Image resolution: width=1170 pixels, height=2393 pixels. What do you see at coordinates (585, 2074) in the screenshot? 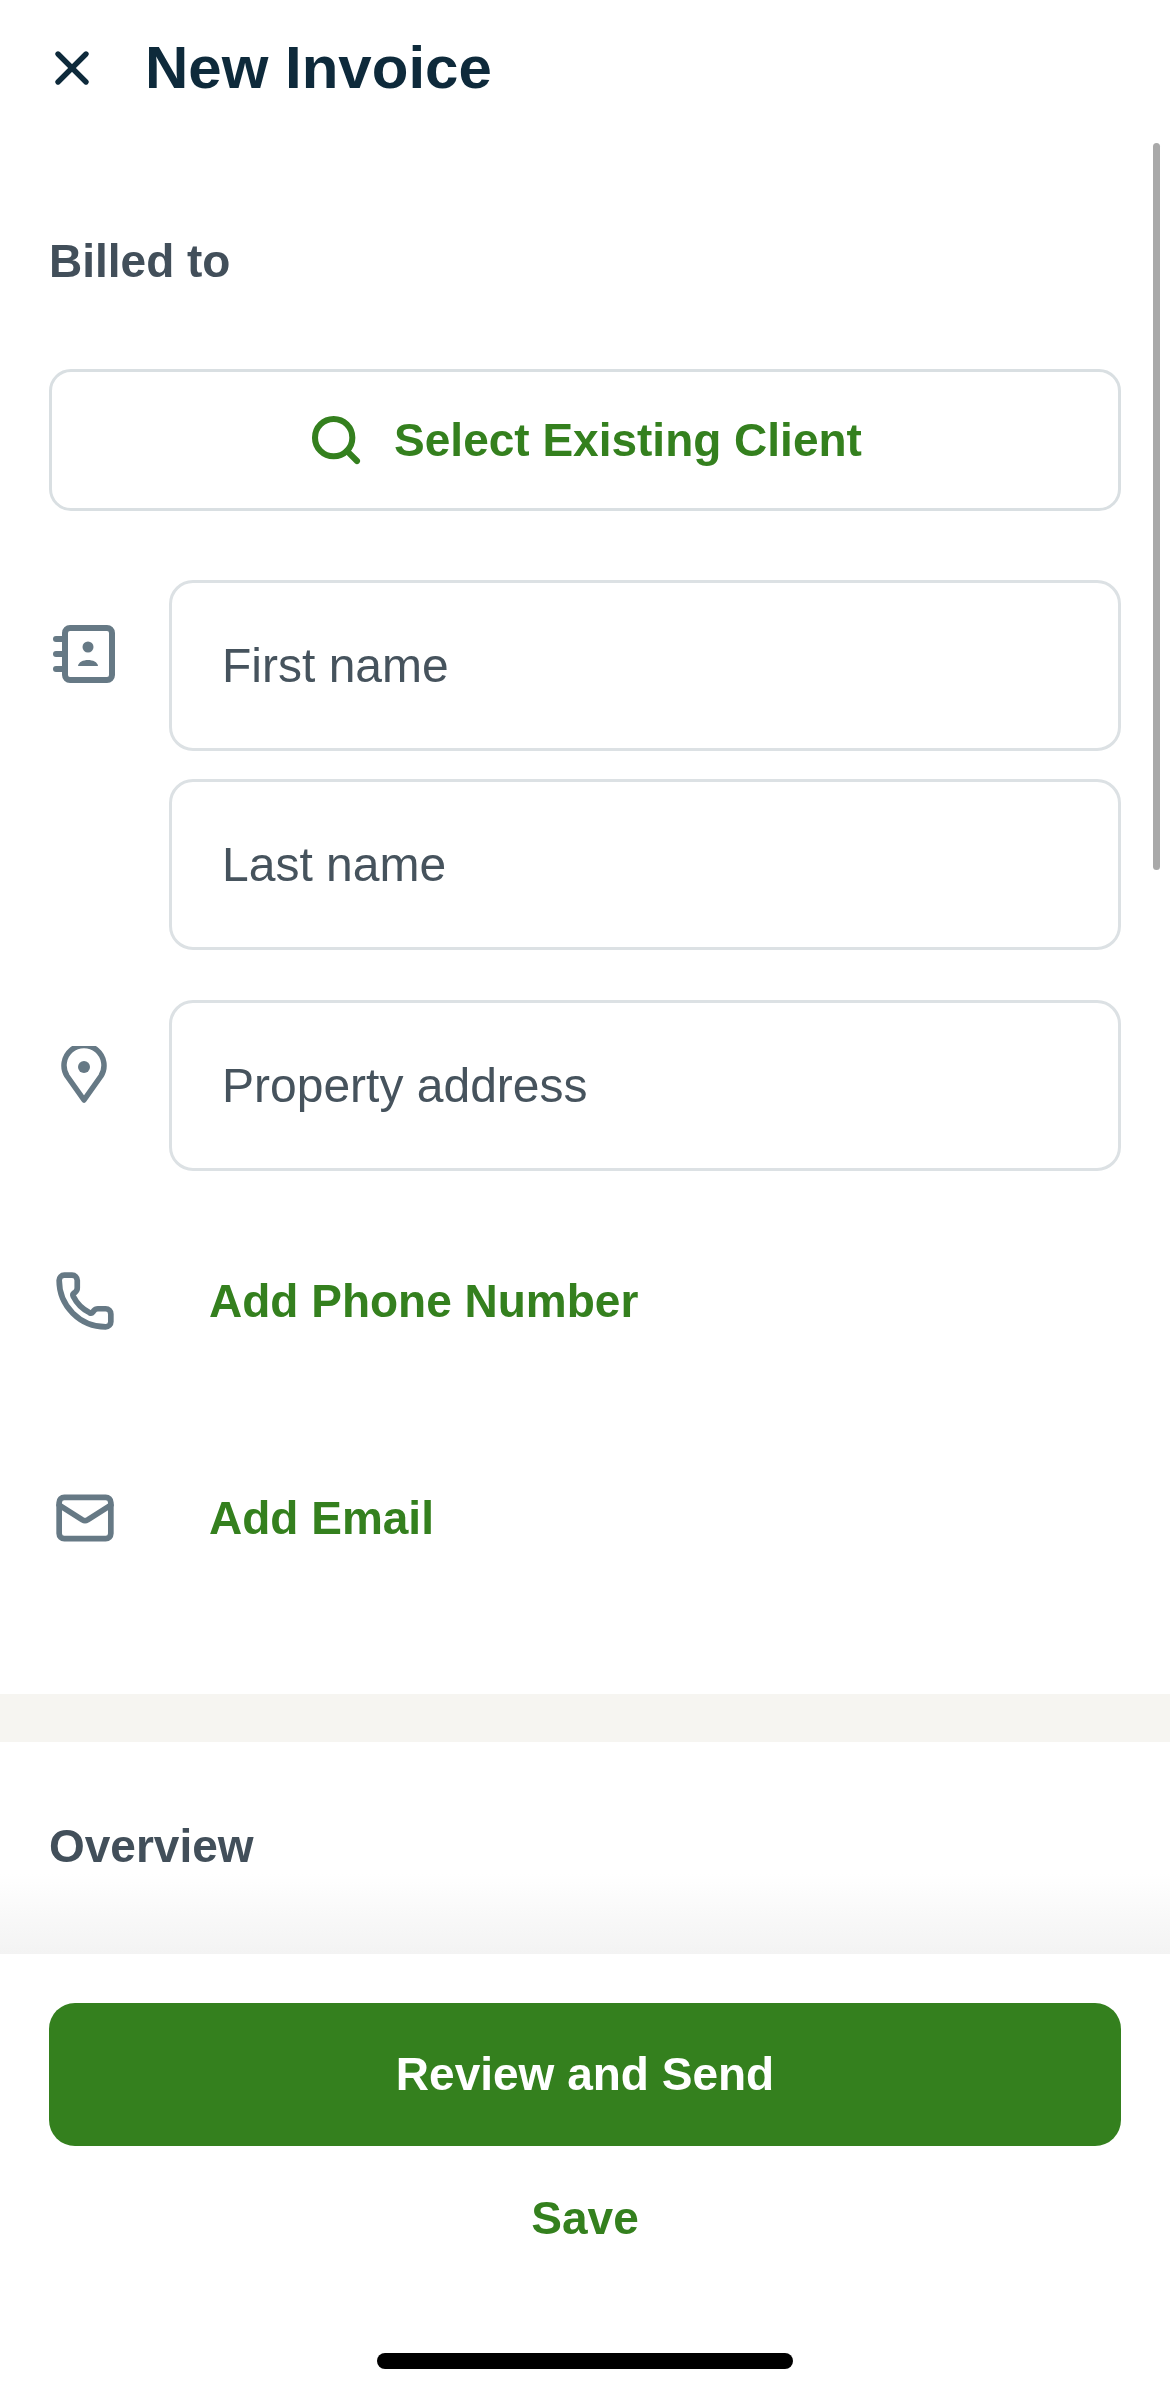
I see `review-send-button: Review and Send` at bounding box center [585, 2074].